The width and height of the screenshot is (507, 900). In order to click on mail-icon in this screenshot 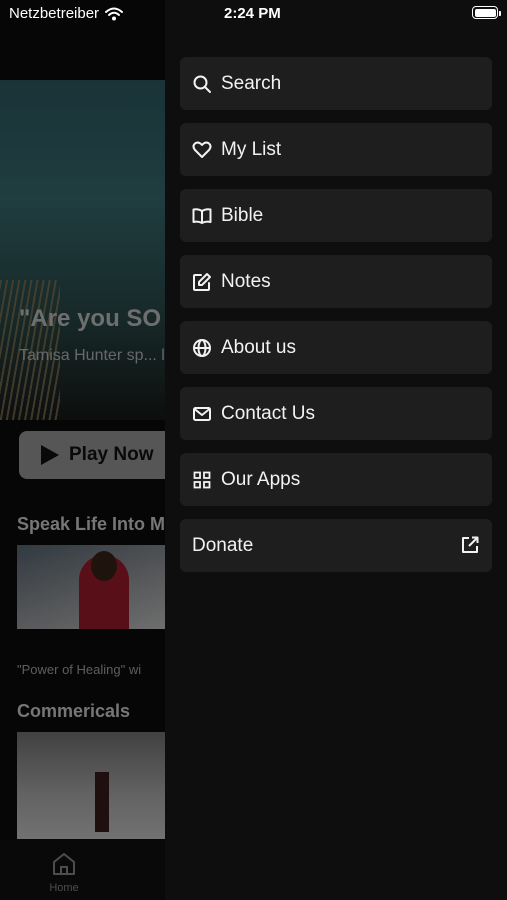, I will do `click(202, 414)`.